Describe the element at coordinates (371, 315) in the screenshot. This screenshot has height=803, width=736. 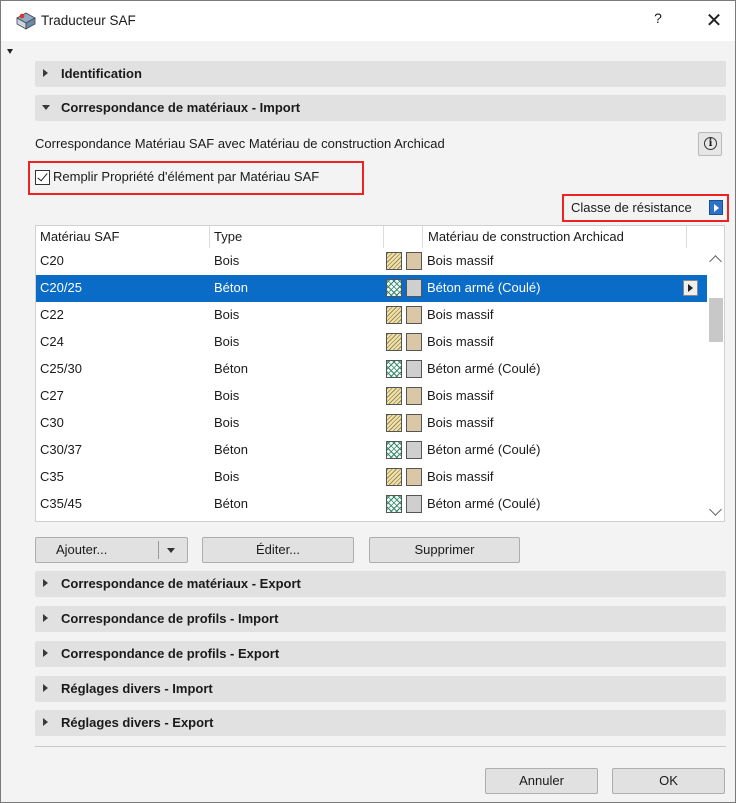
I see `table-row: C22 Bois Bois massif` at that location.